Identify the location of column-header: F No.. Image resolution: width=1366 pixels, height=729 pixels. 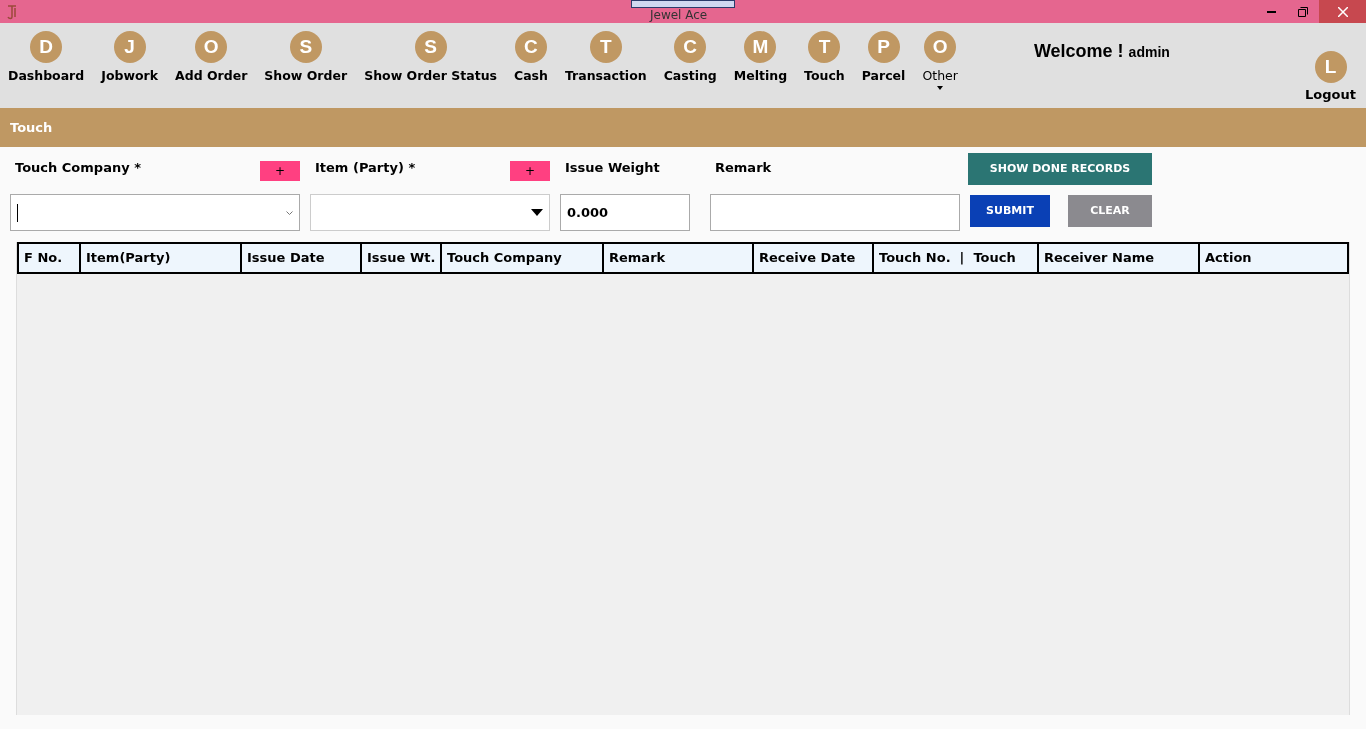
(43, 258).